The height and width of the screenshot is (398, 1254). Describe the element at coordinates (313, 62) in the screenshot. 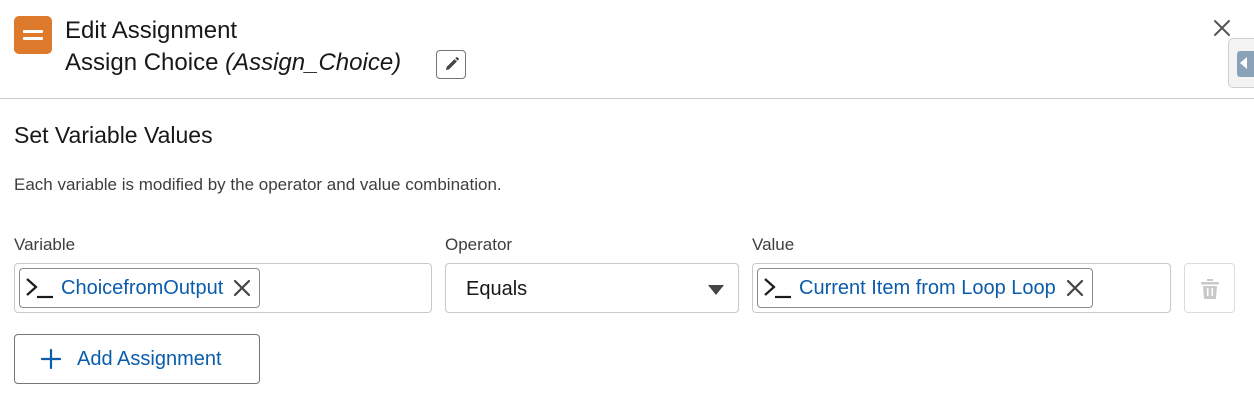

I see `element-api-name: (Assign_Choice)` at that location.